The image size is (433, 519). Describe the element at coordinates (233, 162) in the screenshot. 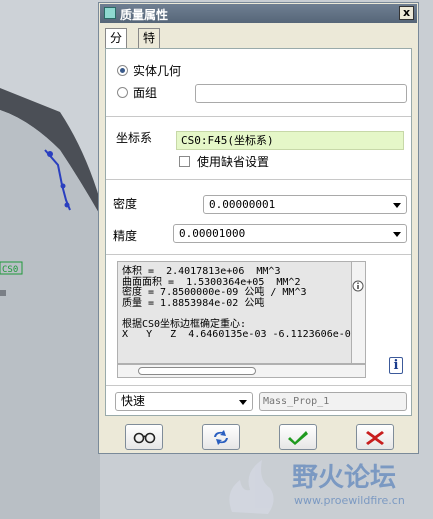

I see `label-use-default: 使用缺省设置` at that location.